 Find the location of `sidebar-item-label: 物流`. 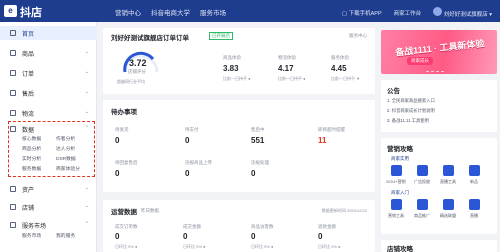

sidebar-item-label: 物流 is located at coordinates (28, 114).